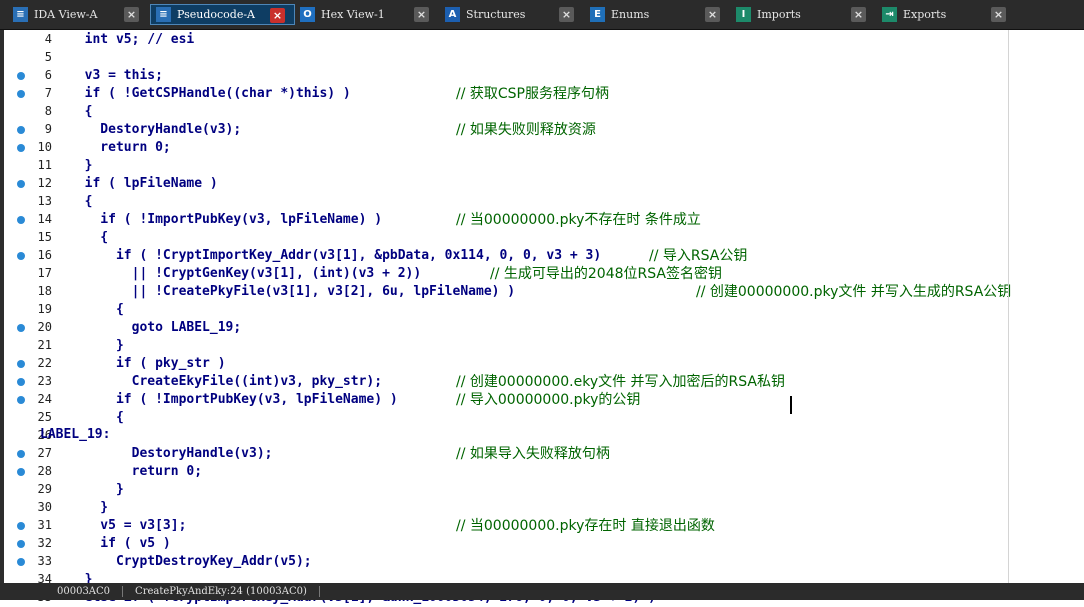 The width and height of the screenshot is (1084, 607). Describe the element at coordinates (44, 543) in the screenshot. I see `line-number: 32` at that location.